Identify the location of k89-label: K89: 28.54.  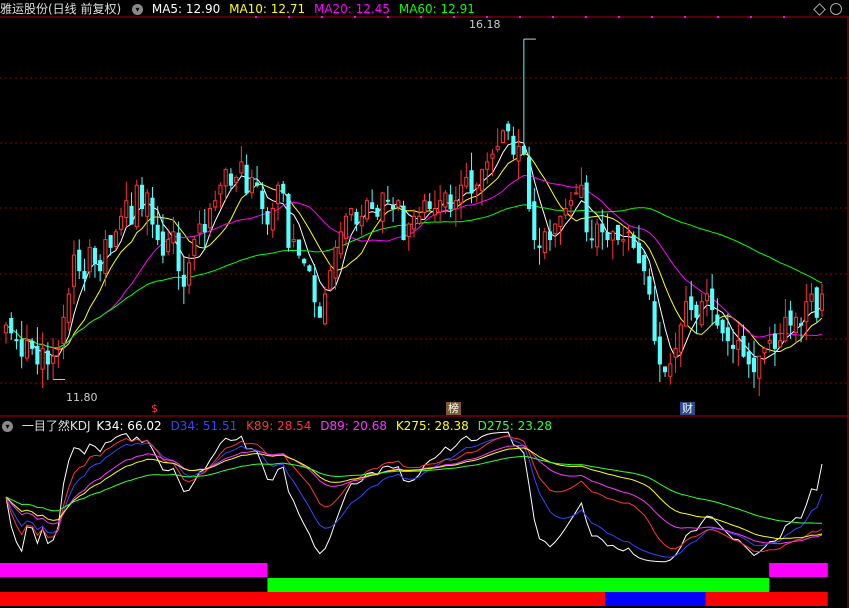
(279, 426).